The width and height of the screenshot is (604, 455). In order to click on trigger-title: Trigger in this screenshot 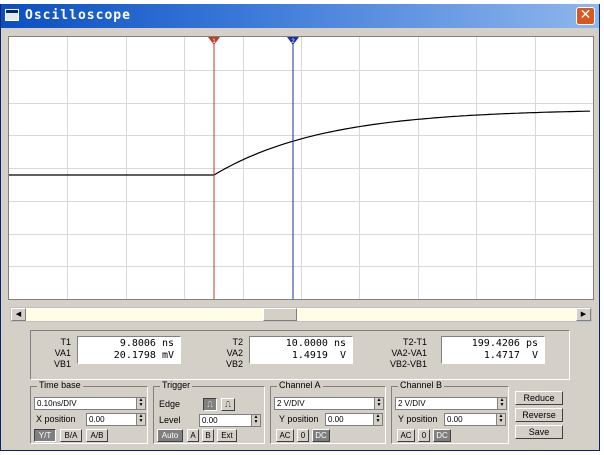, I will do `click(176, 385)`.